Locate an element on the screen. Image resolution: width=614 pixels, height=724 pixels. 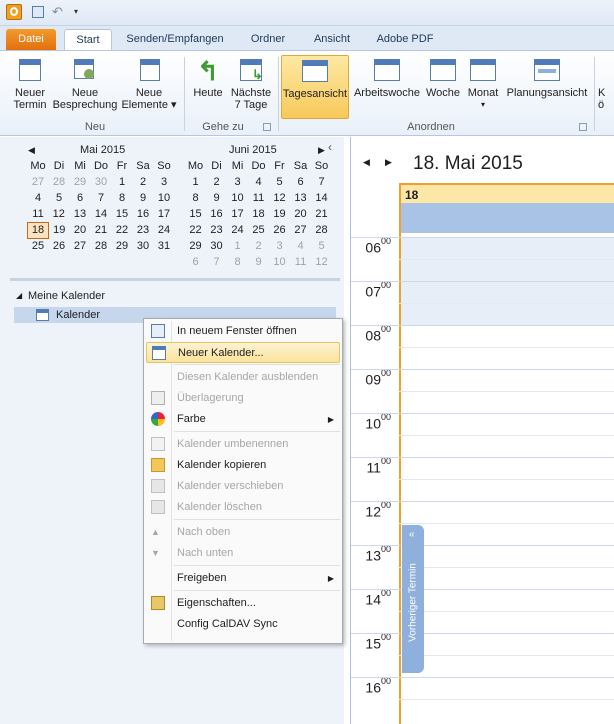
prev-day-icon: ◀ is located at coordinates (366, 162).